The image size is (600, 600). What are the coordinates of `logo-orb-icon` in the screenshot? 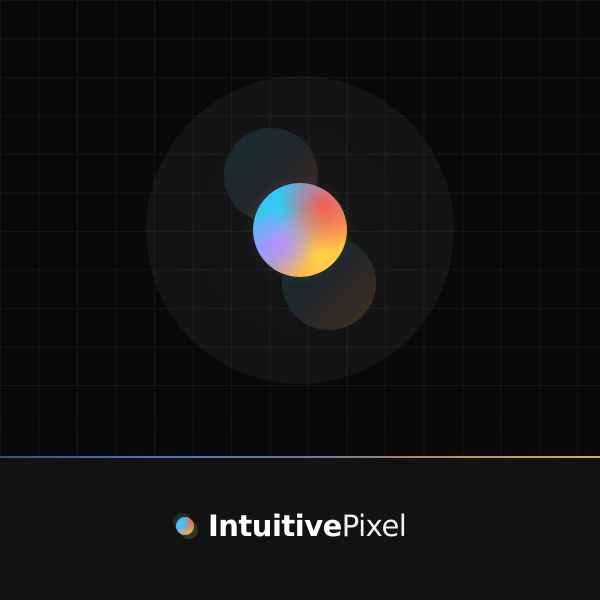 It's located at (185, 526).